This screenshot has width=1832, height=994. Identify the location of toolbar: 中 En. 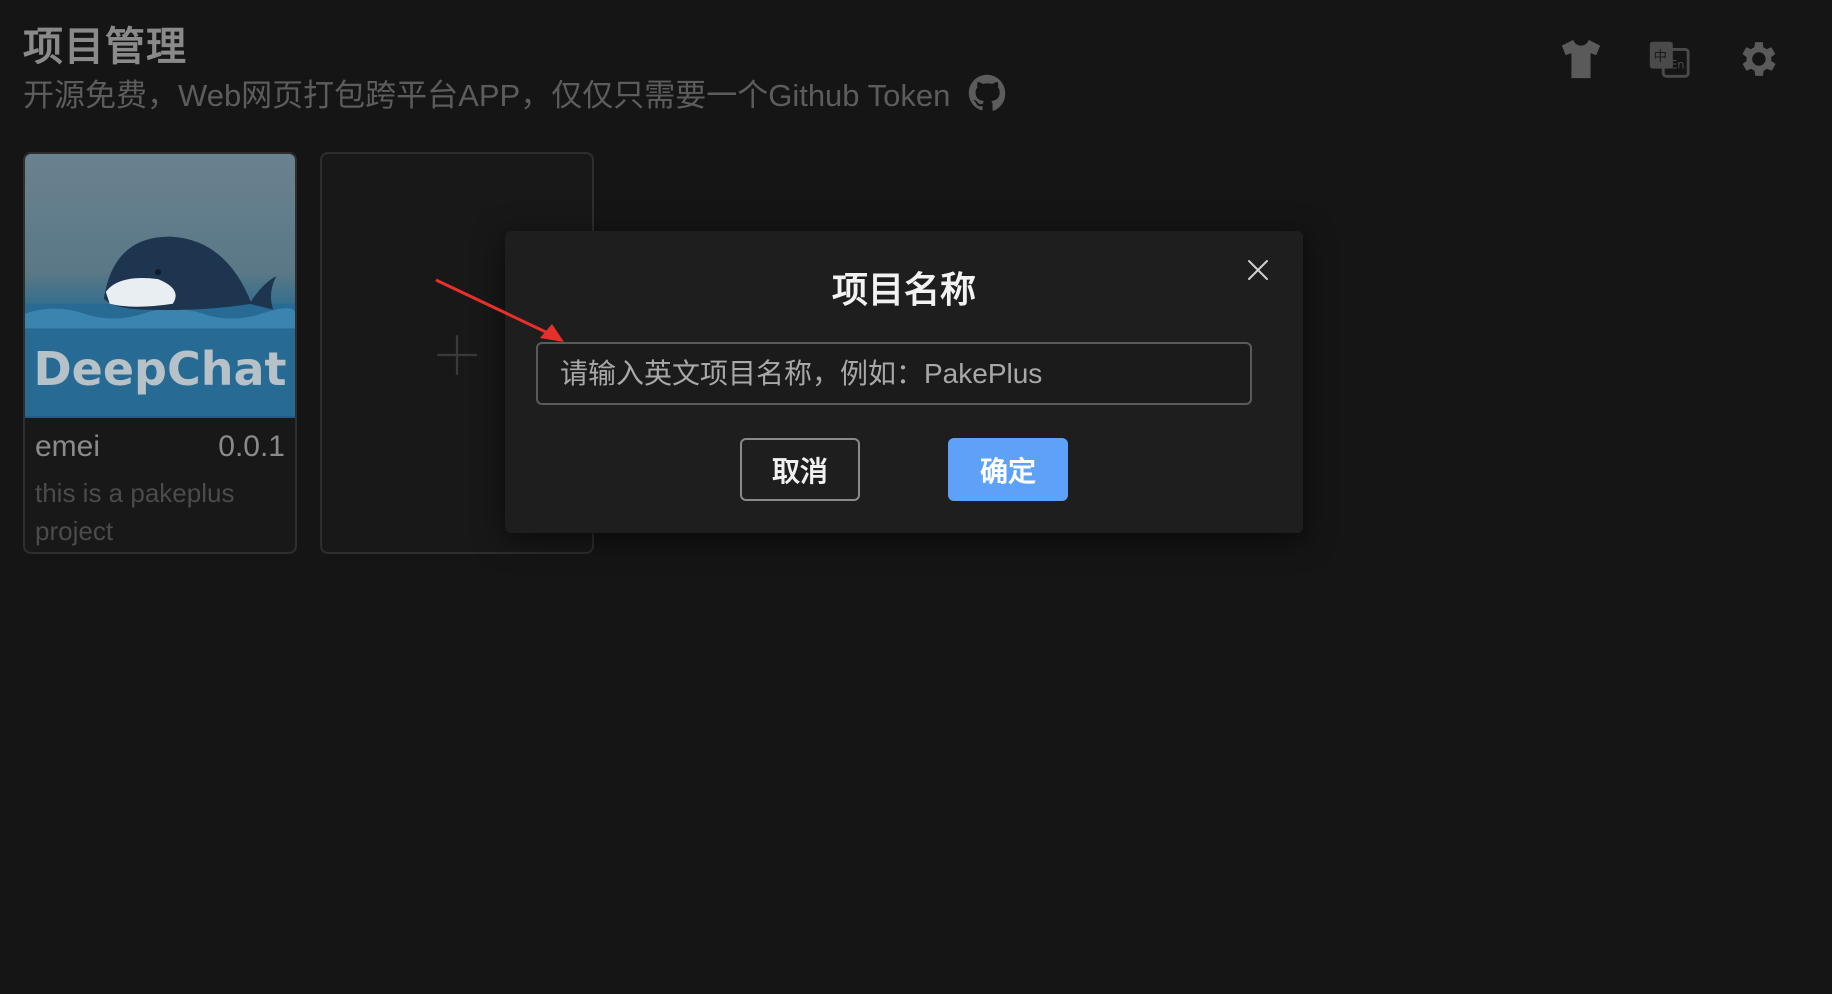
(1669, 59).